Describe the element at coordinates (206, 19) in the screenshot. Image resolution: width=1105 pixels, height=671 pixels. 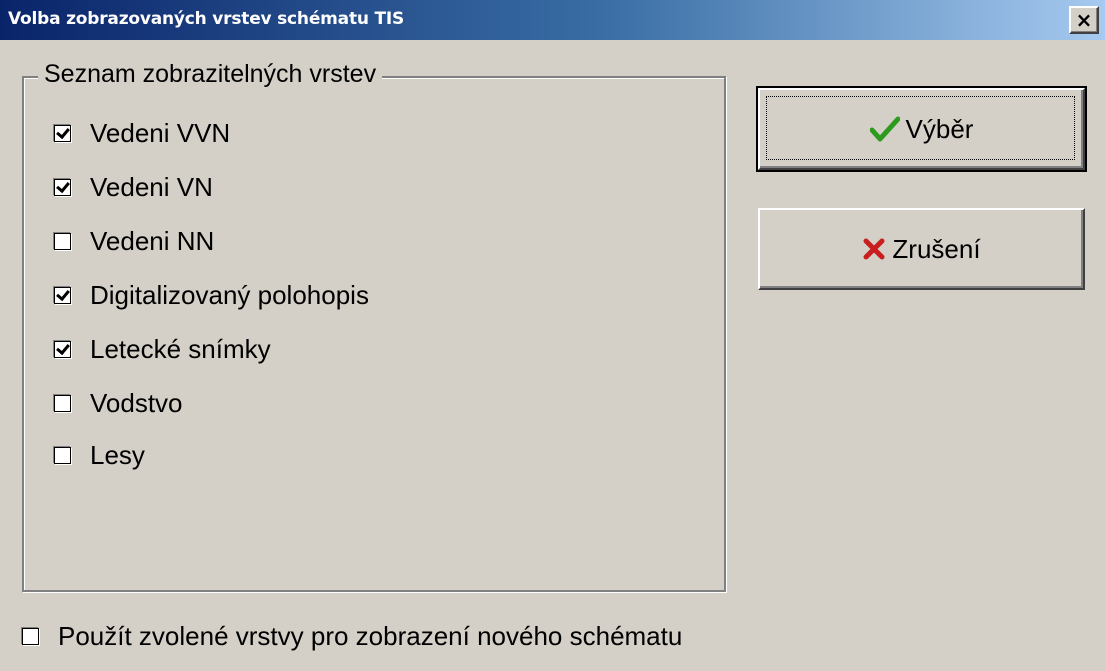
I see `window-title: Volba zobrazovaných vrstev schématu TIS` at that location.